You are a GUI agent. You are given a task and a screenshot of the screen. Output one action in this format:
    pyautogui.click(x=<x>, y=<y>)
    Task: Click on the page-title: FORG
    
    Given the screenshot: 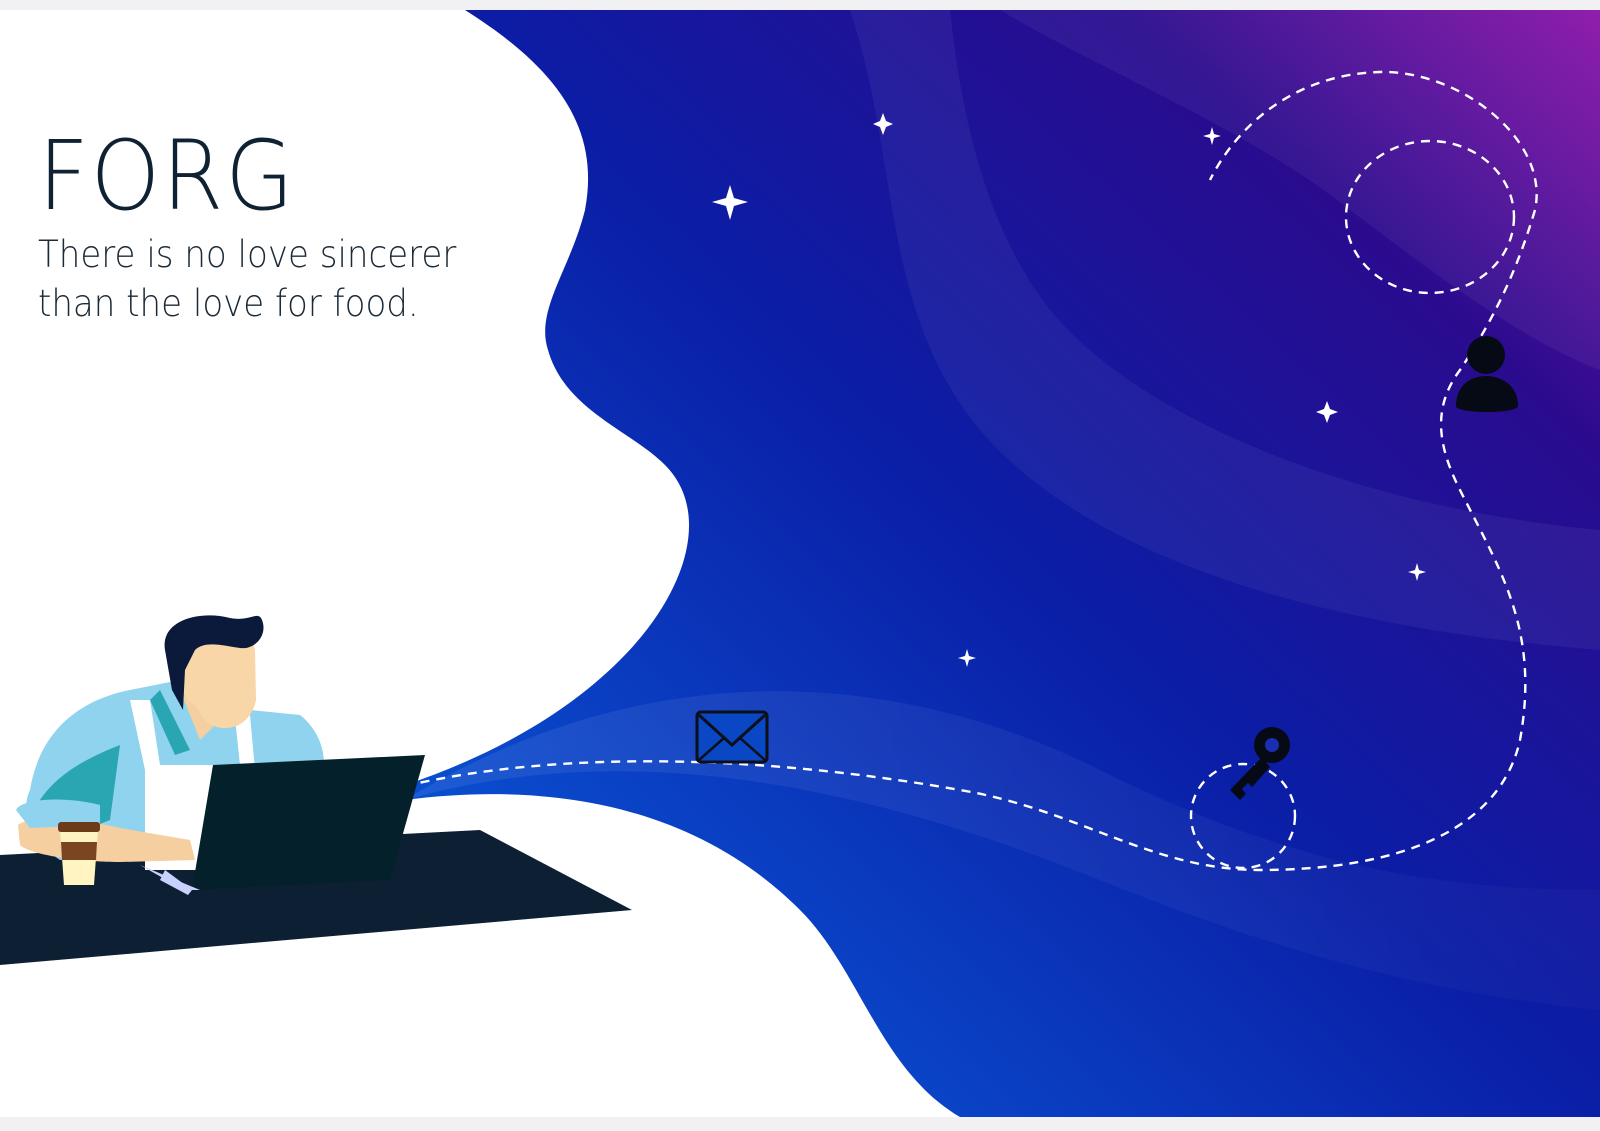 What is the action you would take?
    pyautogui.click(x=167, y=176)
    